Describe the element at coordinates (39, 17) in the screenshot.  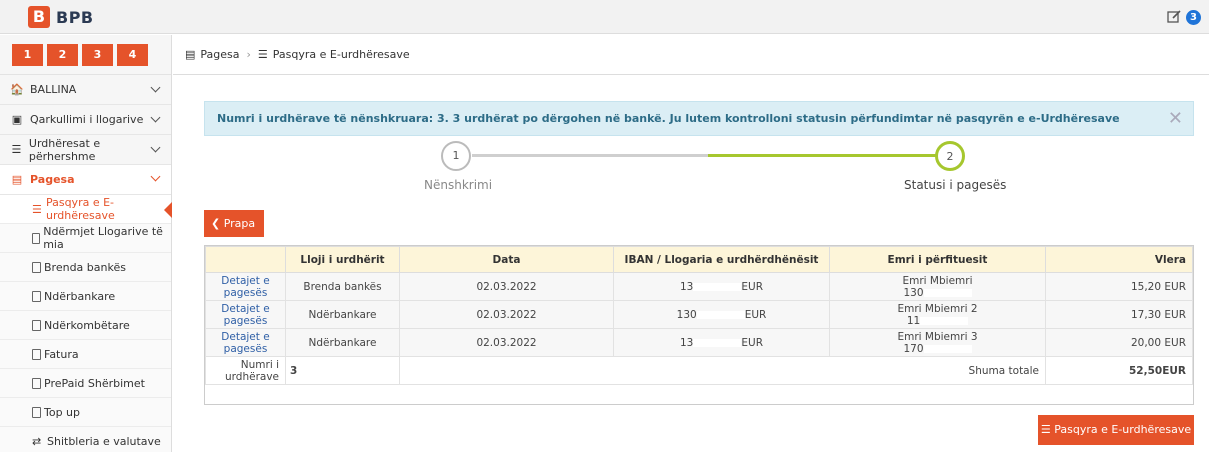
I see `logo-mark: B` at that location.